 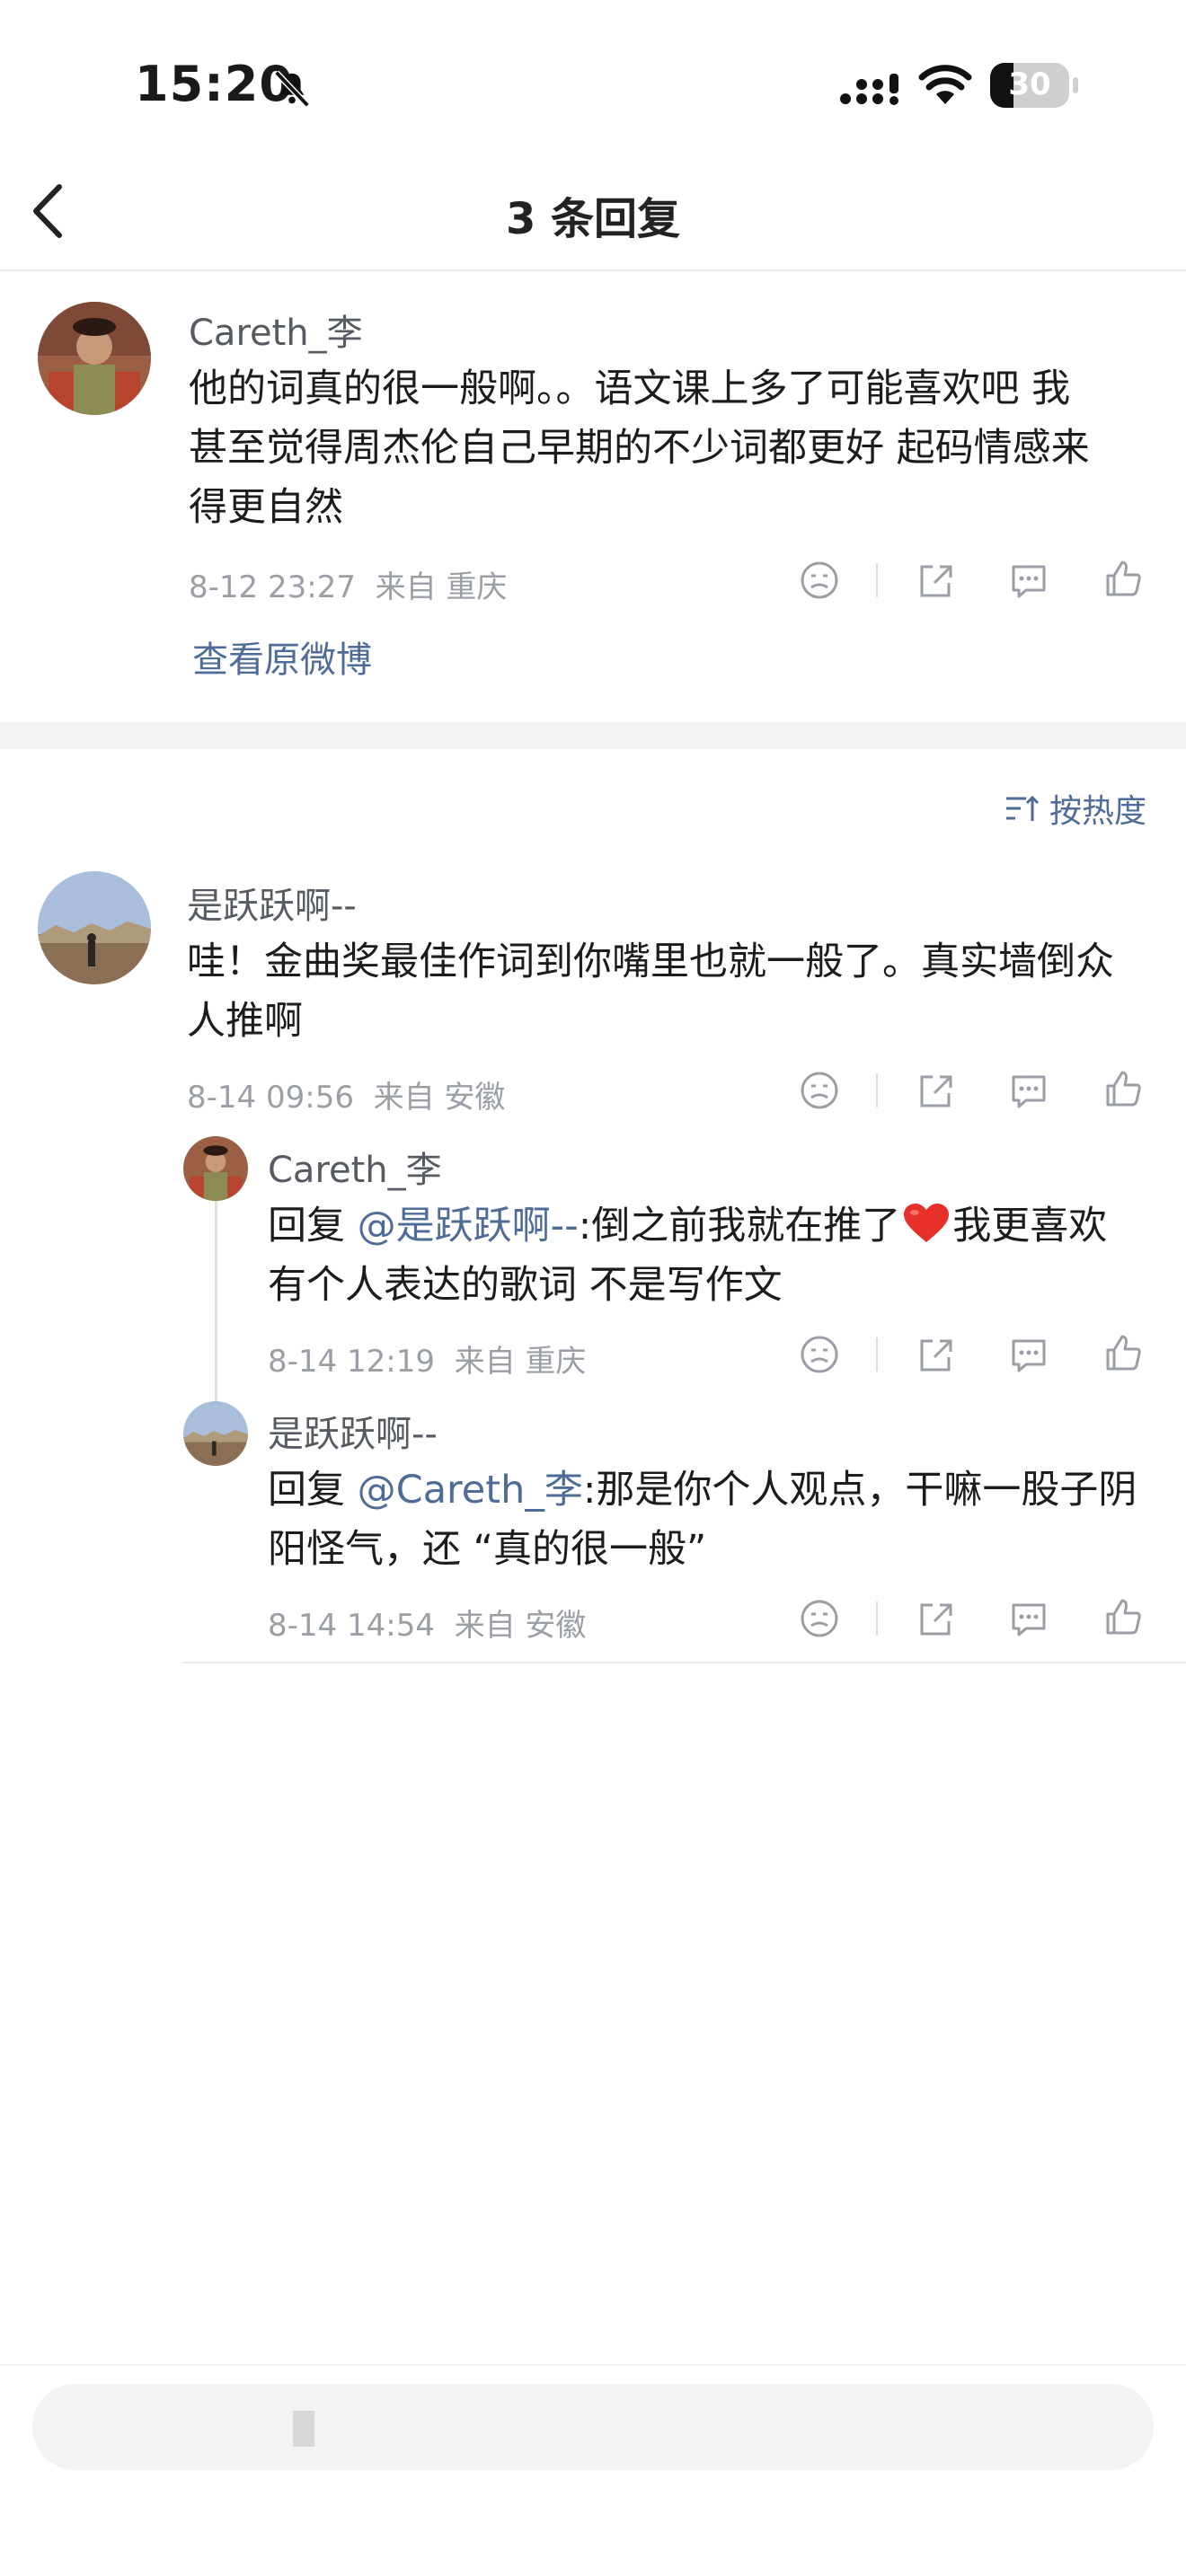 What do you see at coordinates (859, 1490) in the screenshot?
I see `reply-text-part: :那是你个人观点，干嘛一股子阴` at bounding box center [859, 1490].